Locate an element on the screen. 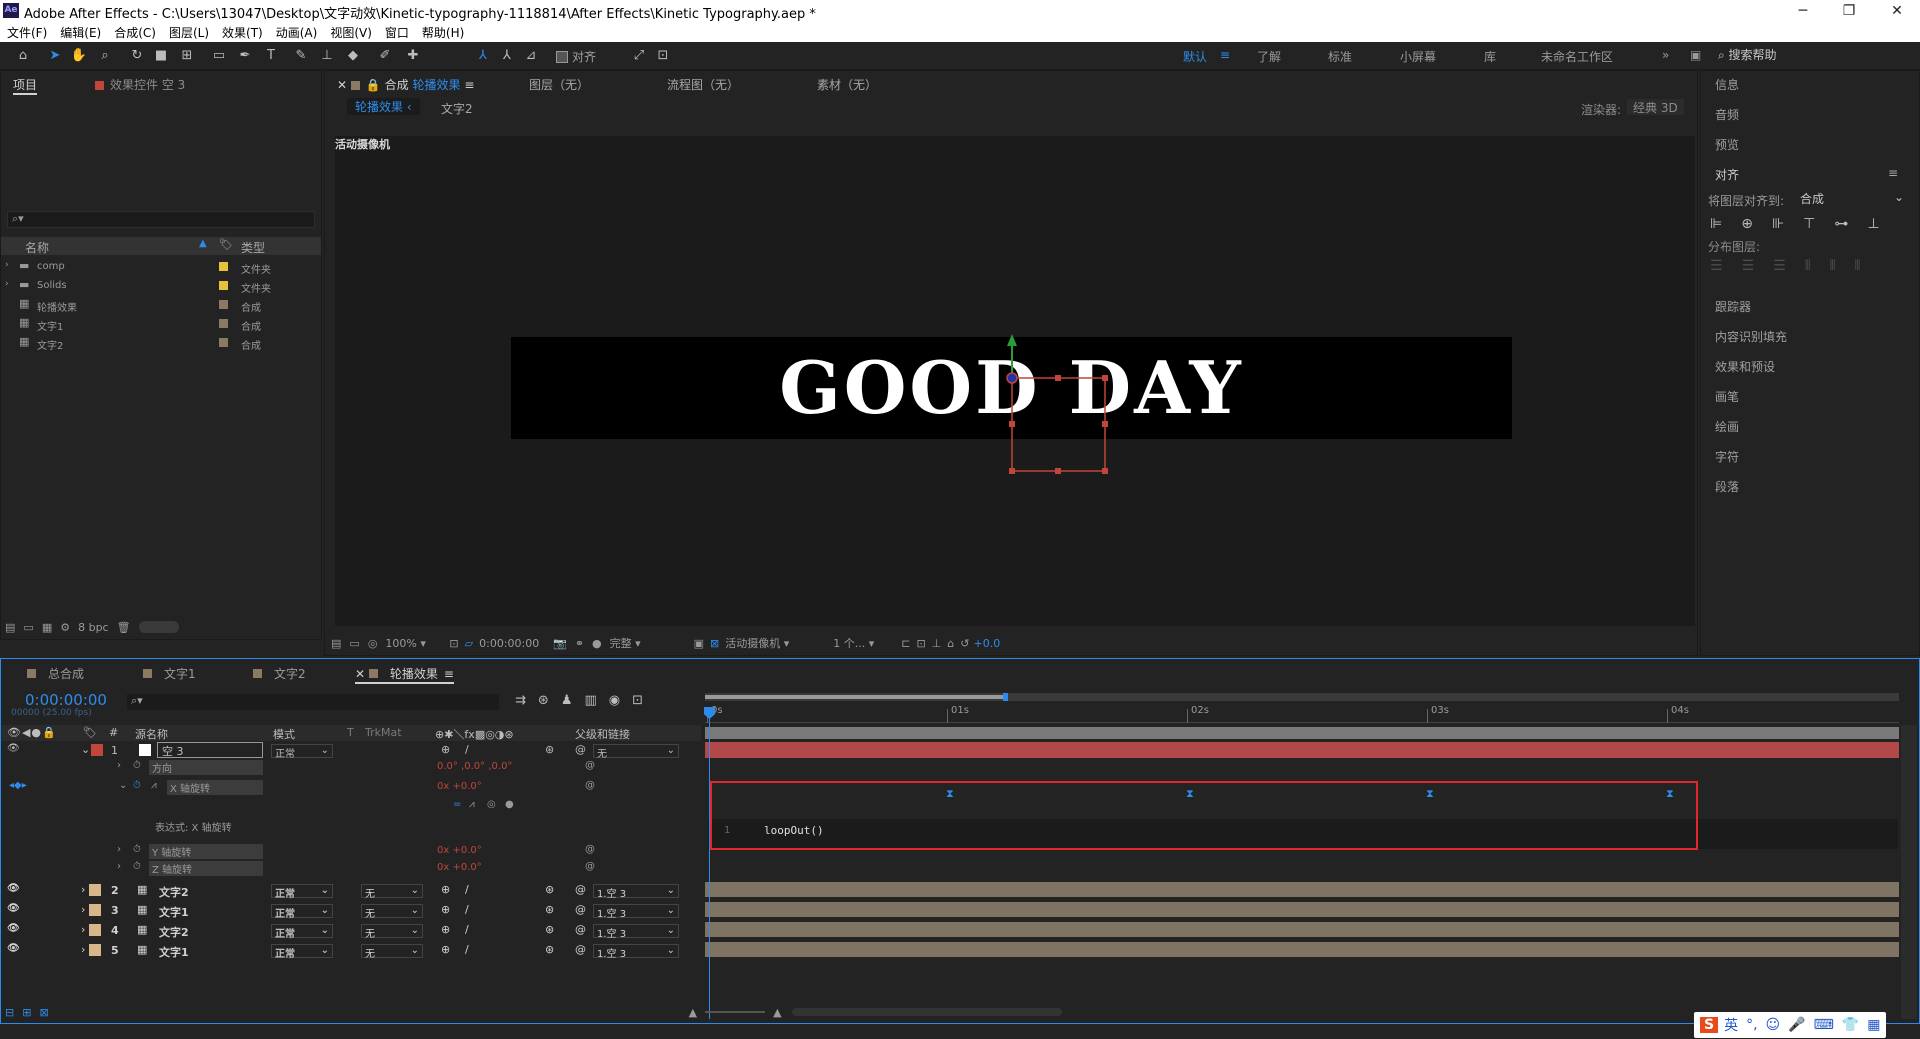 This screenshot has height=1039, width=1920. align-hcenter-icon: ⊕ is located at coordinates (1756, 224).